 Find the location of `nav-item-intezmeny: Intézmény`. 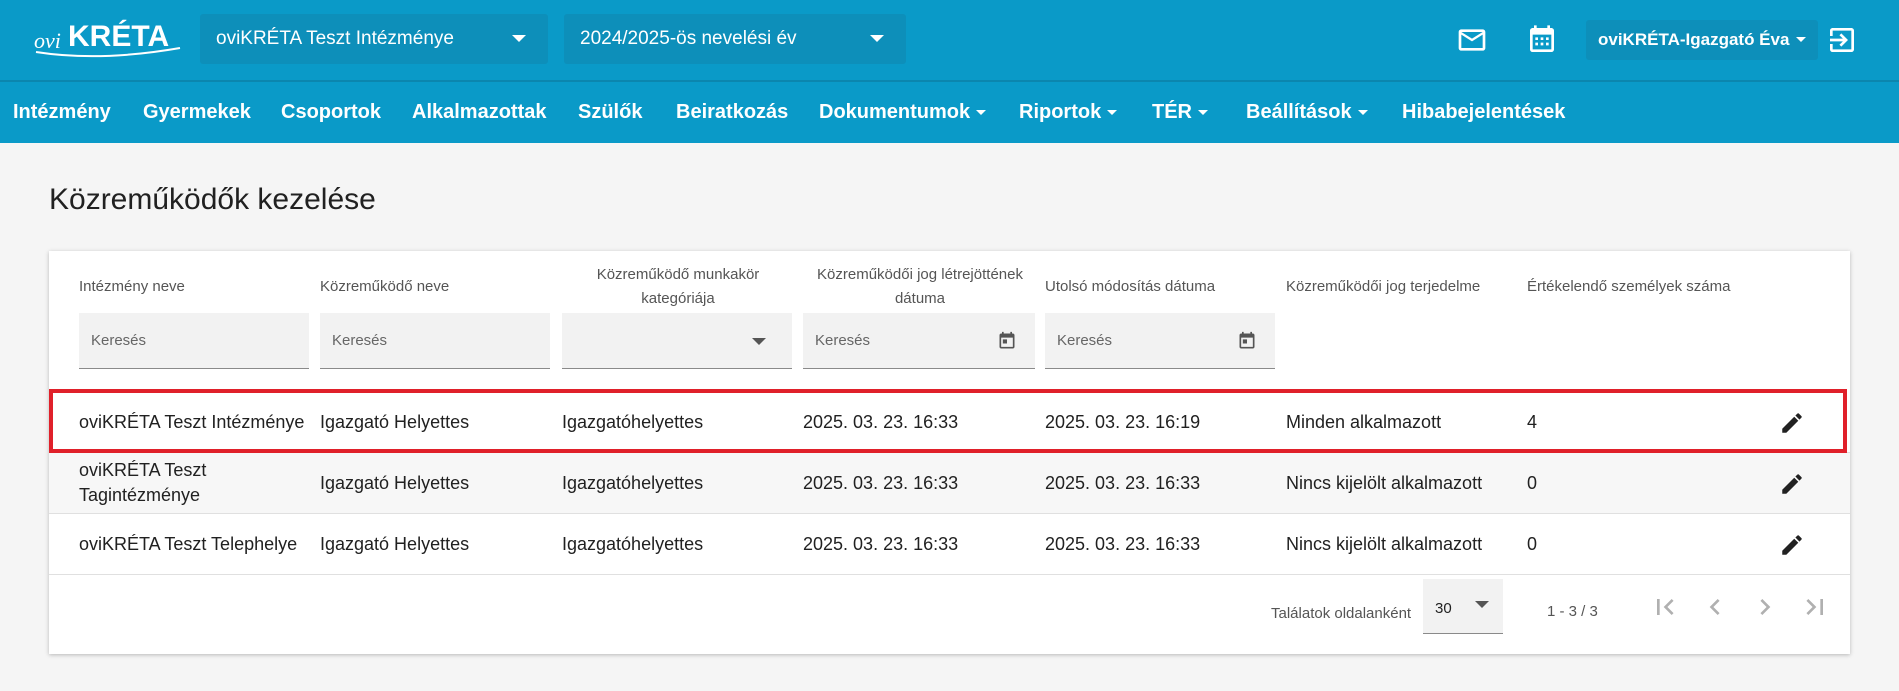

nav-item-intezmeny: Intézmény is located at coordinates (62, 112).